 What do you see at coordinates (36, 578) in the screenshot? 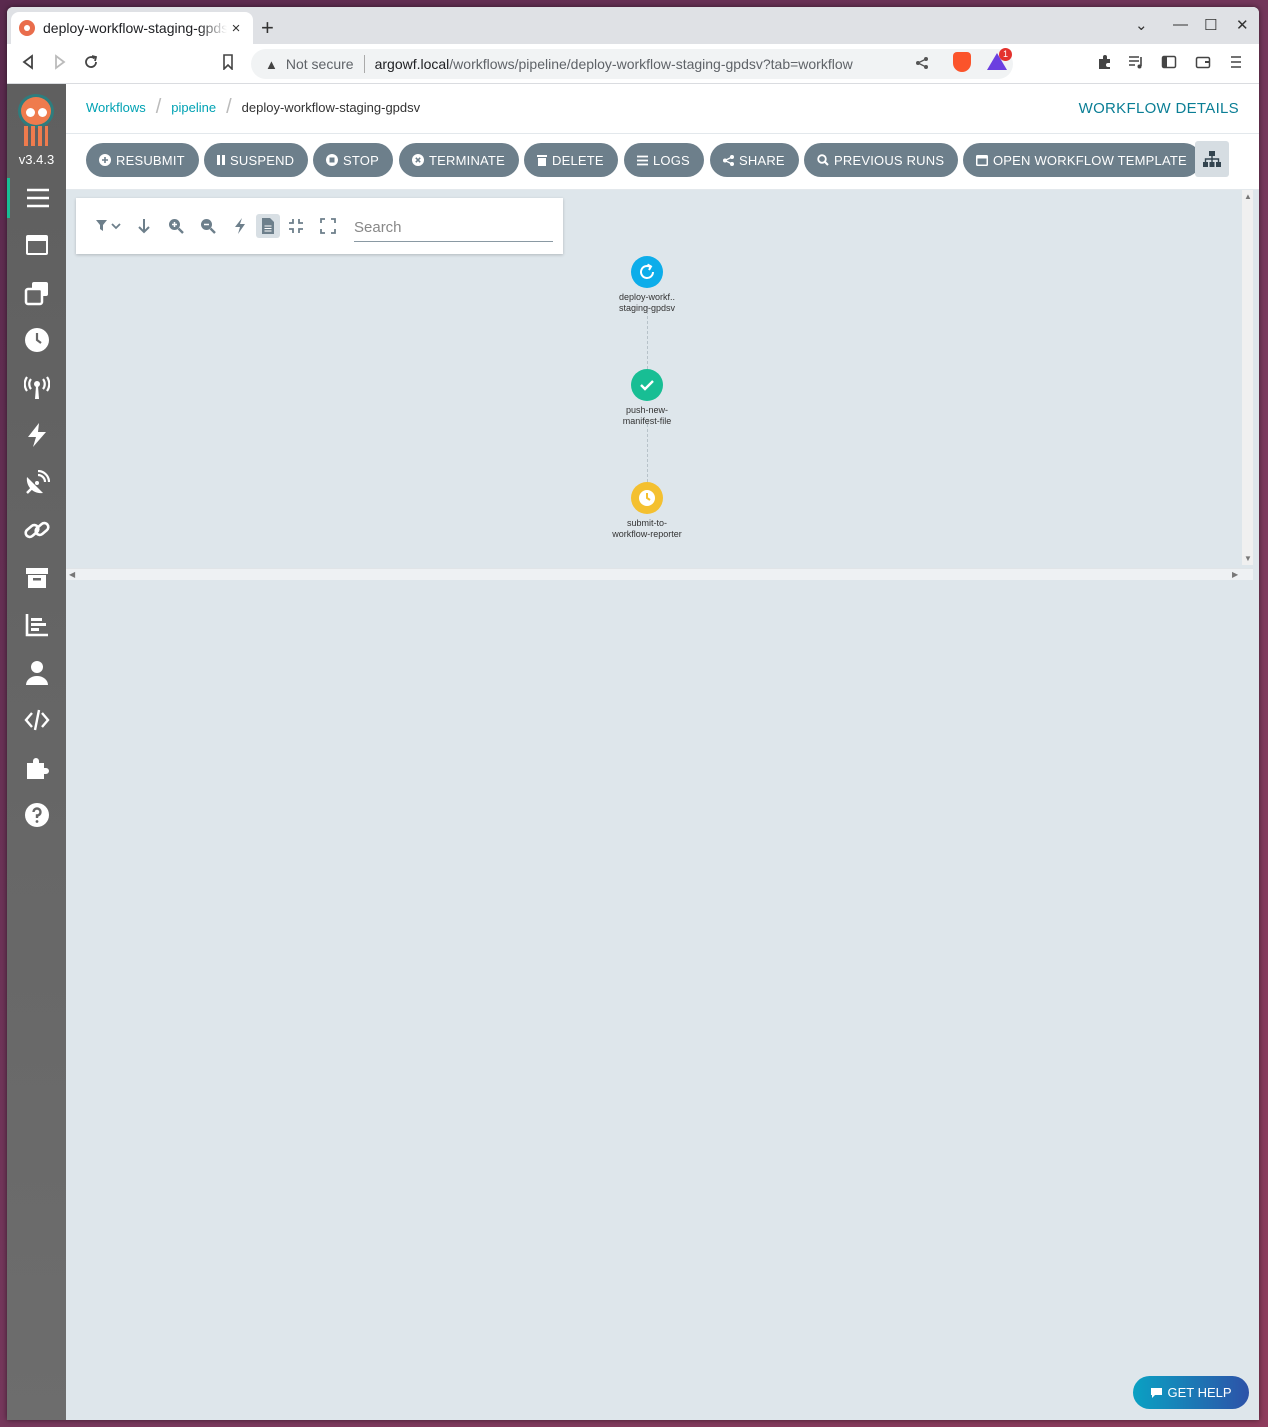
I see `sidebar-item-archived-workflows` at bounding box center [36, 578].